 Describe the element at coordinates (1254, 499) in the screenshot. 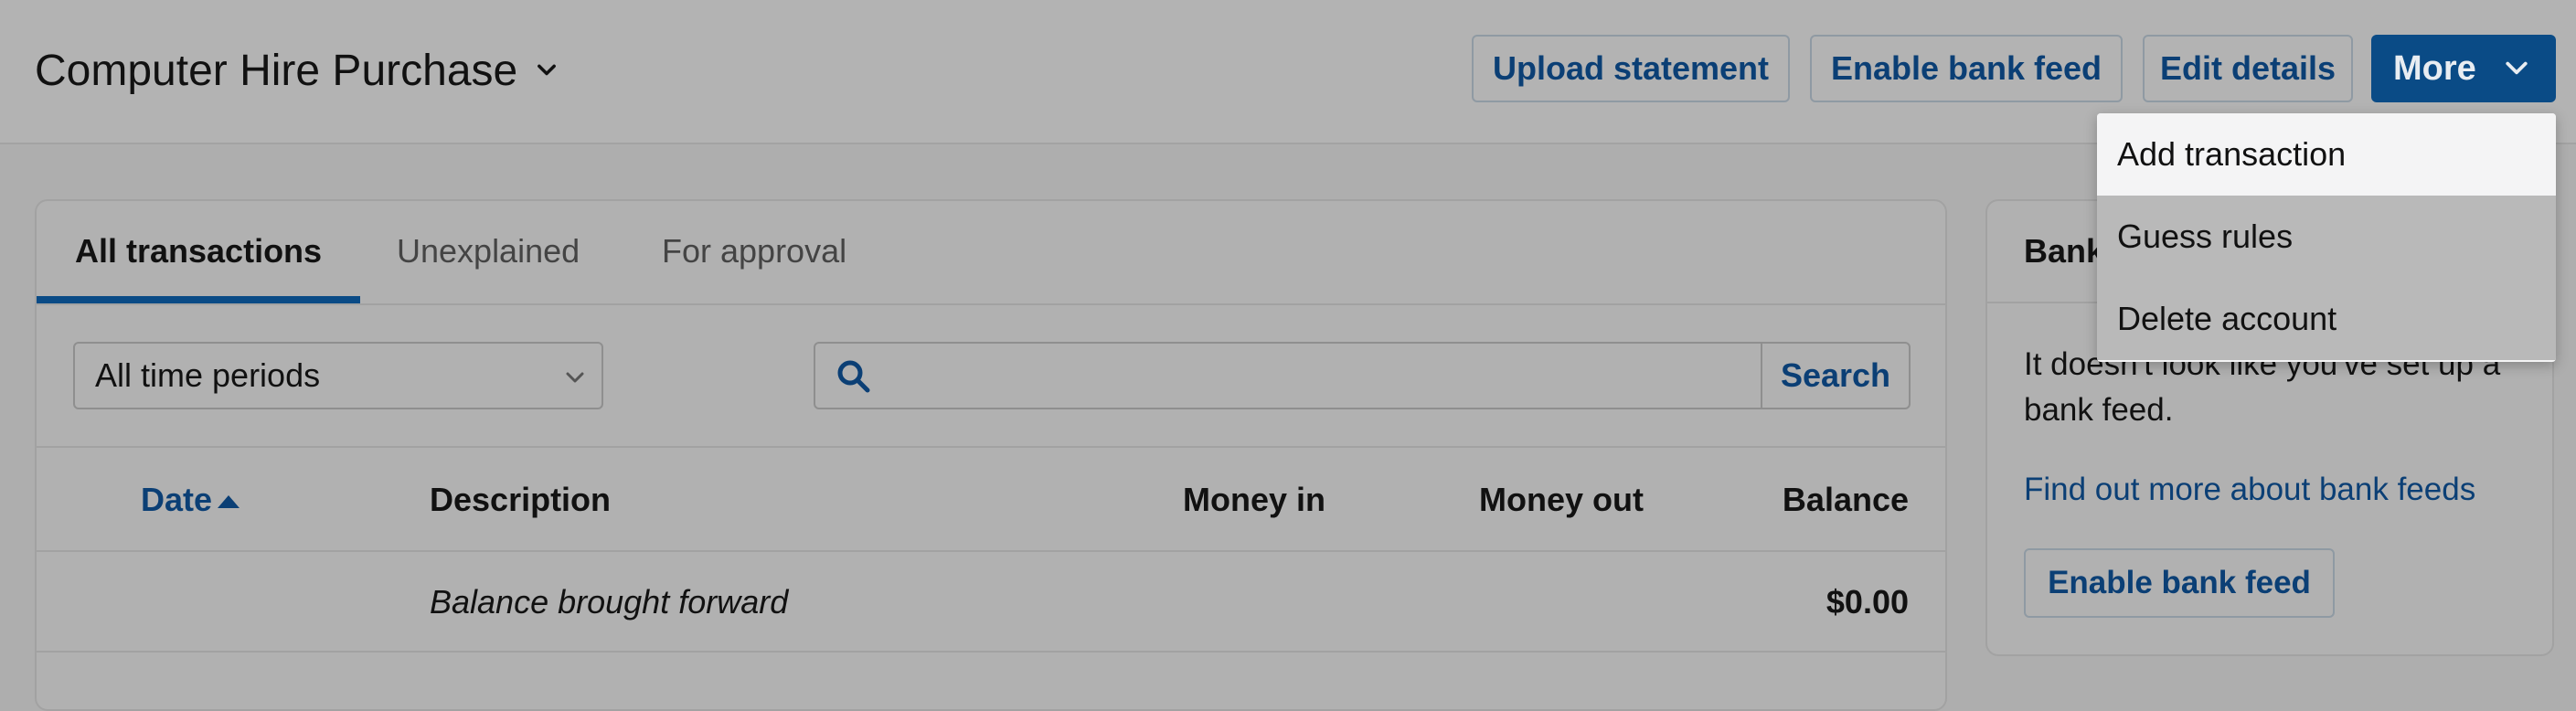

I see `column-header-money-in: Money in` at that location.